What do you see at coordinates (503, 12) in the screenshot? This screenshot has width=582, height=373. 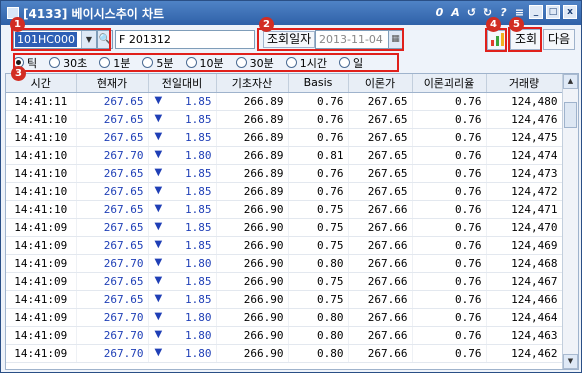 I see `help-icon: ?` at bounding box center [503, 12].